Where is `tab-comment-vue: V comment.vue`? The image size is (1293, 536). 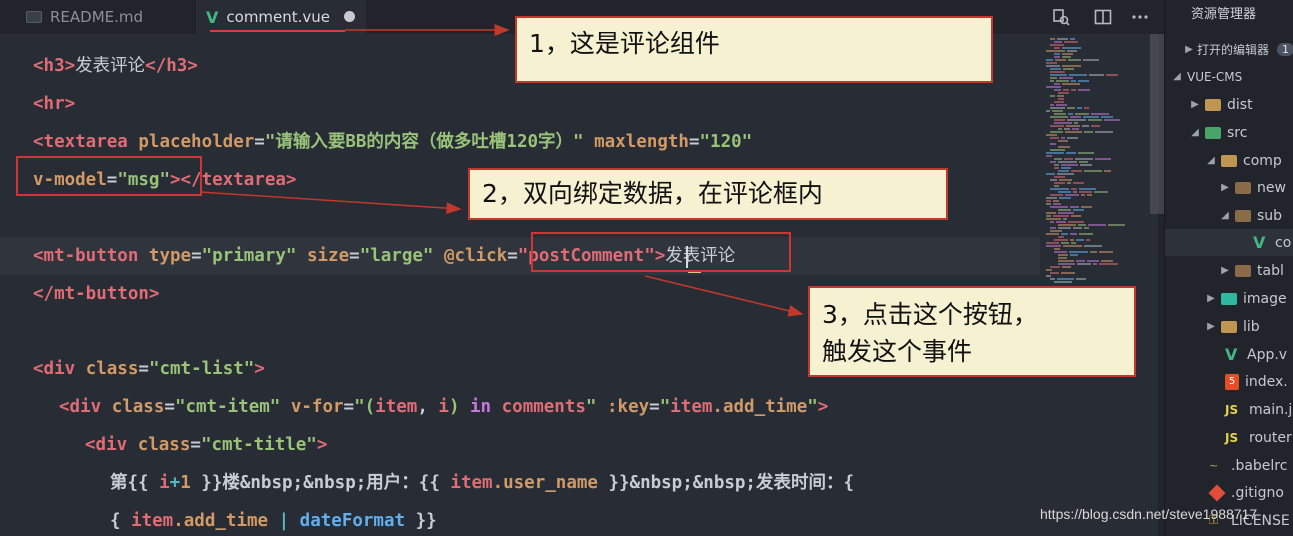 tab-comment-vue: V comment.vue is located at coordinates (281, 17).